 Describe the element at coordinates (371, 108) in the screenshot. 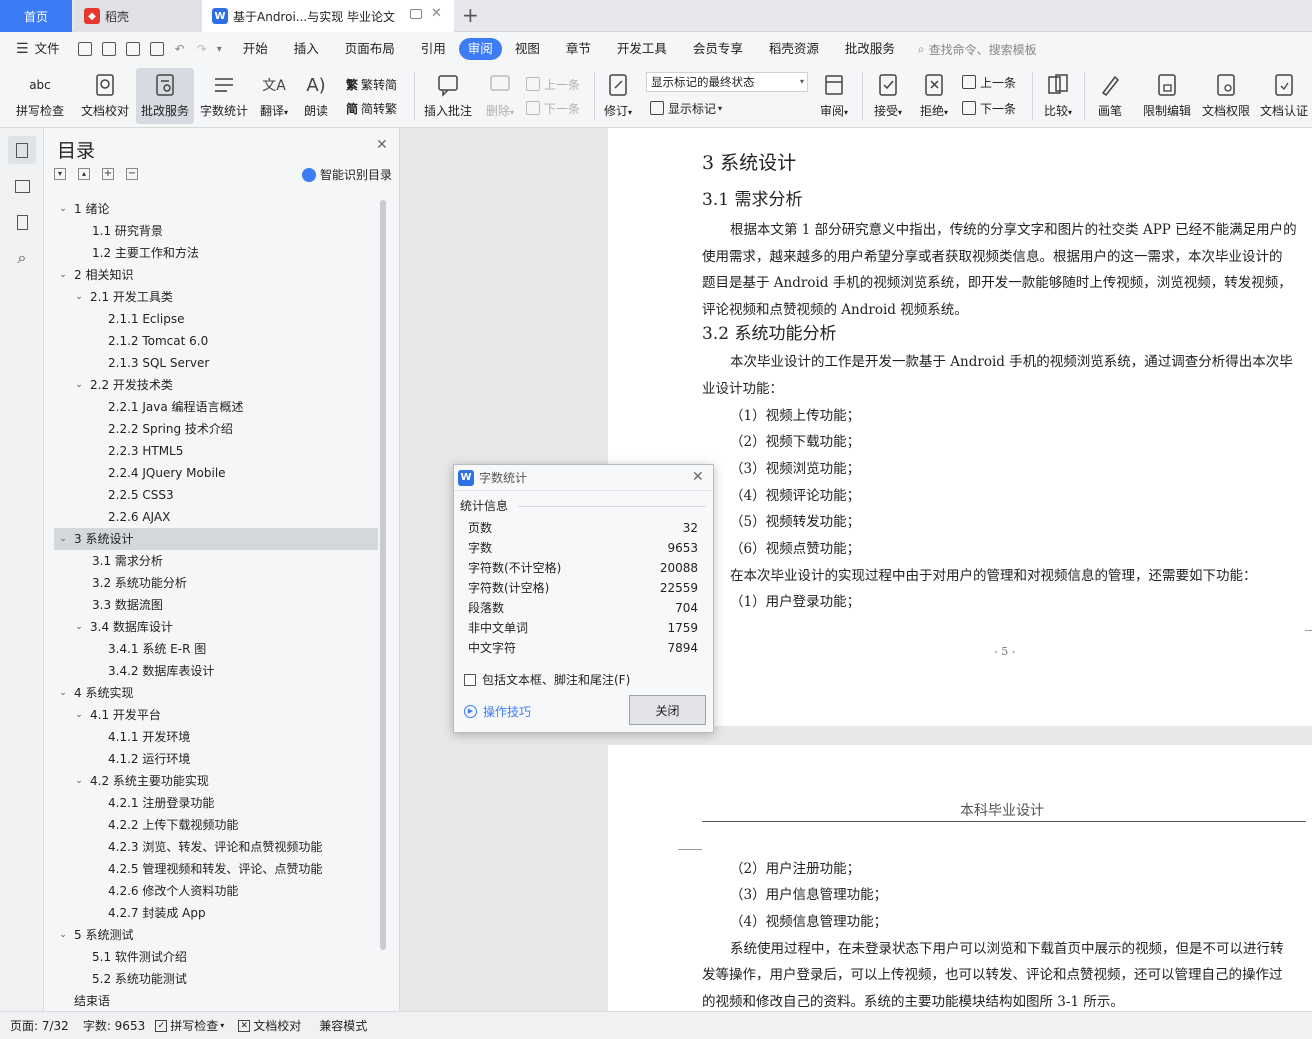

I see `simp-to-trad-button: 简简转繁` at that location.